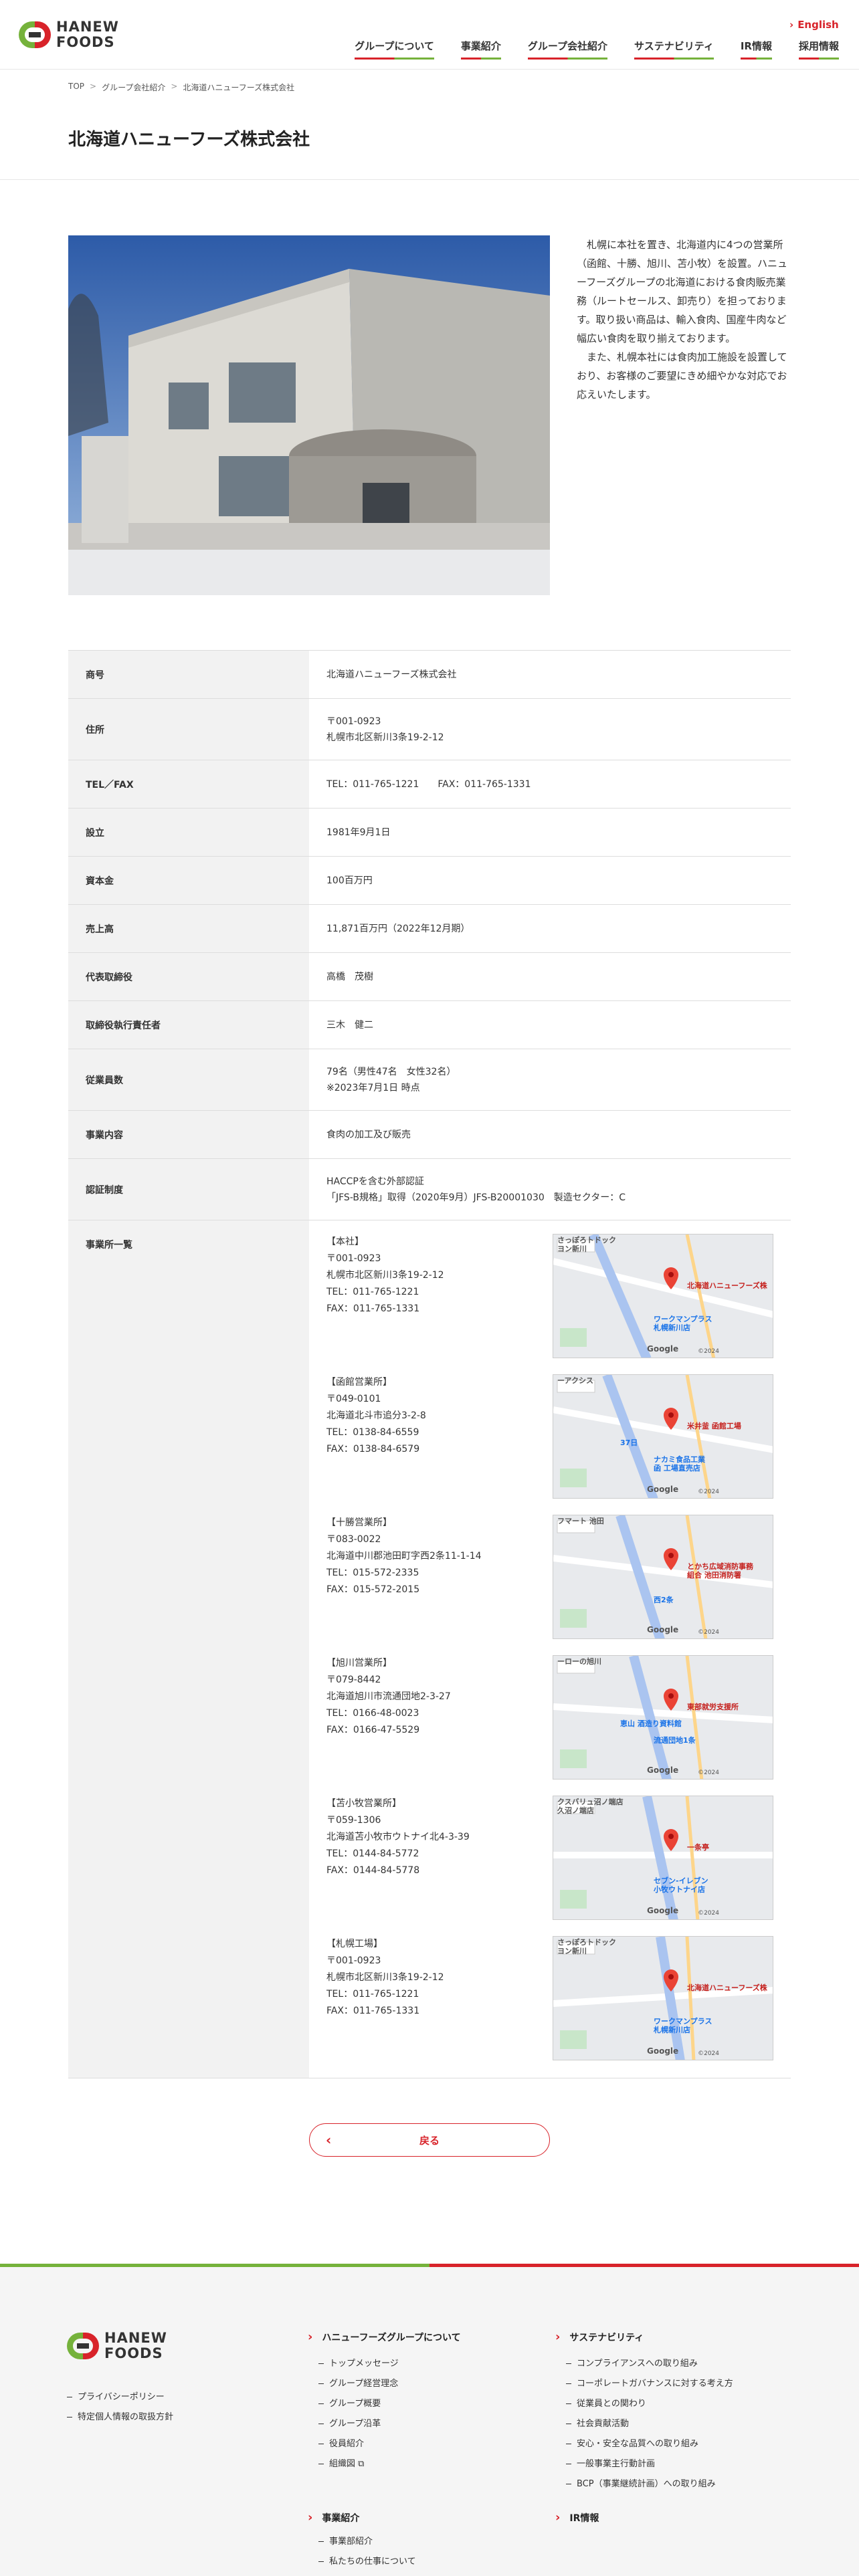 The height and width of the screenshot is (2576, 859). I want to click on footer-head-business: 事業紹介, so click(333, 2517).